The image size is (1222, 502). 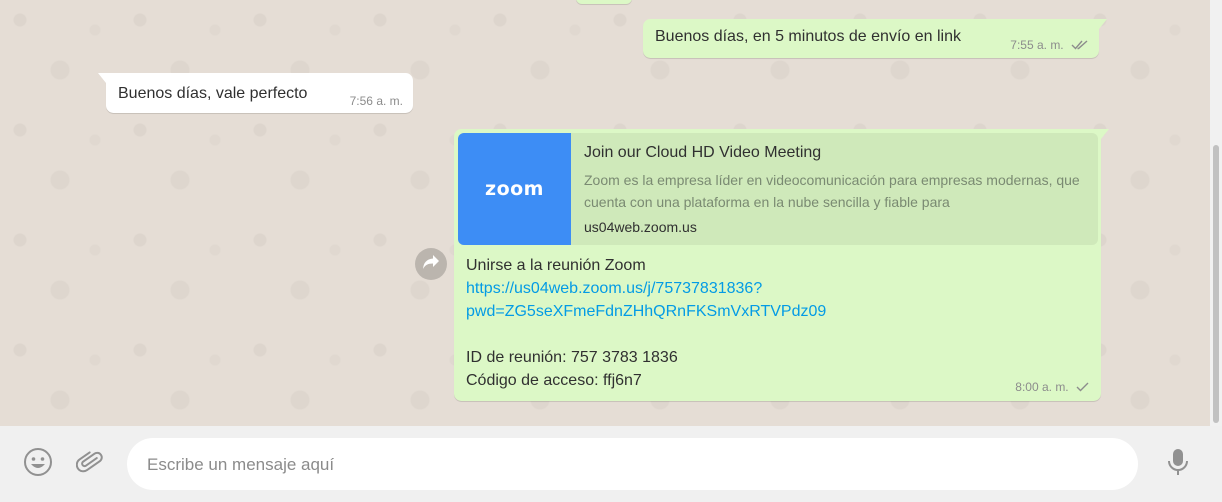 I want to click on forward-button, so click(x=431, y=264).